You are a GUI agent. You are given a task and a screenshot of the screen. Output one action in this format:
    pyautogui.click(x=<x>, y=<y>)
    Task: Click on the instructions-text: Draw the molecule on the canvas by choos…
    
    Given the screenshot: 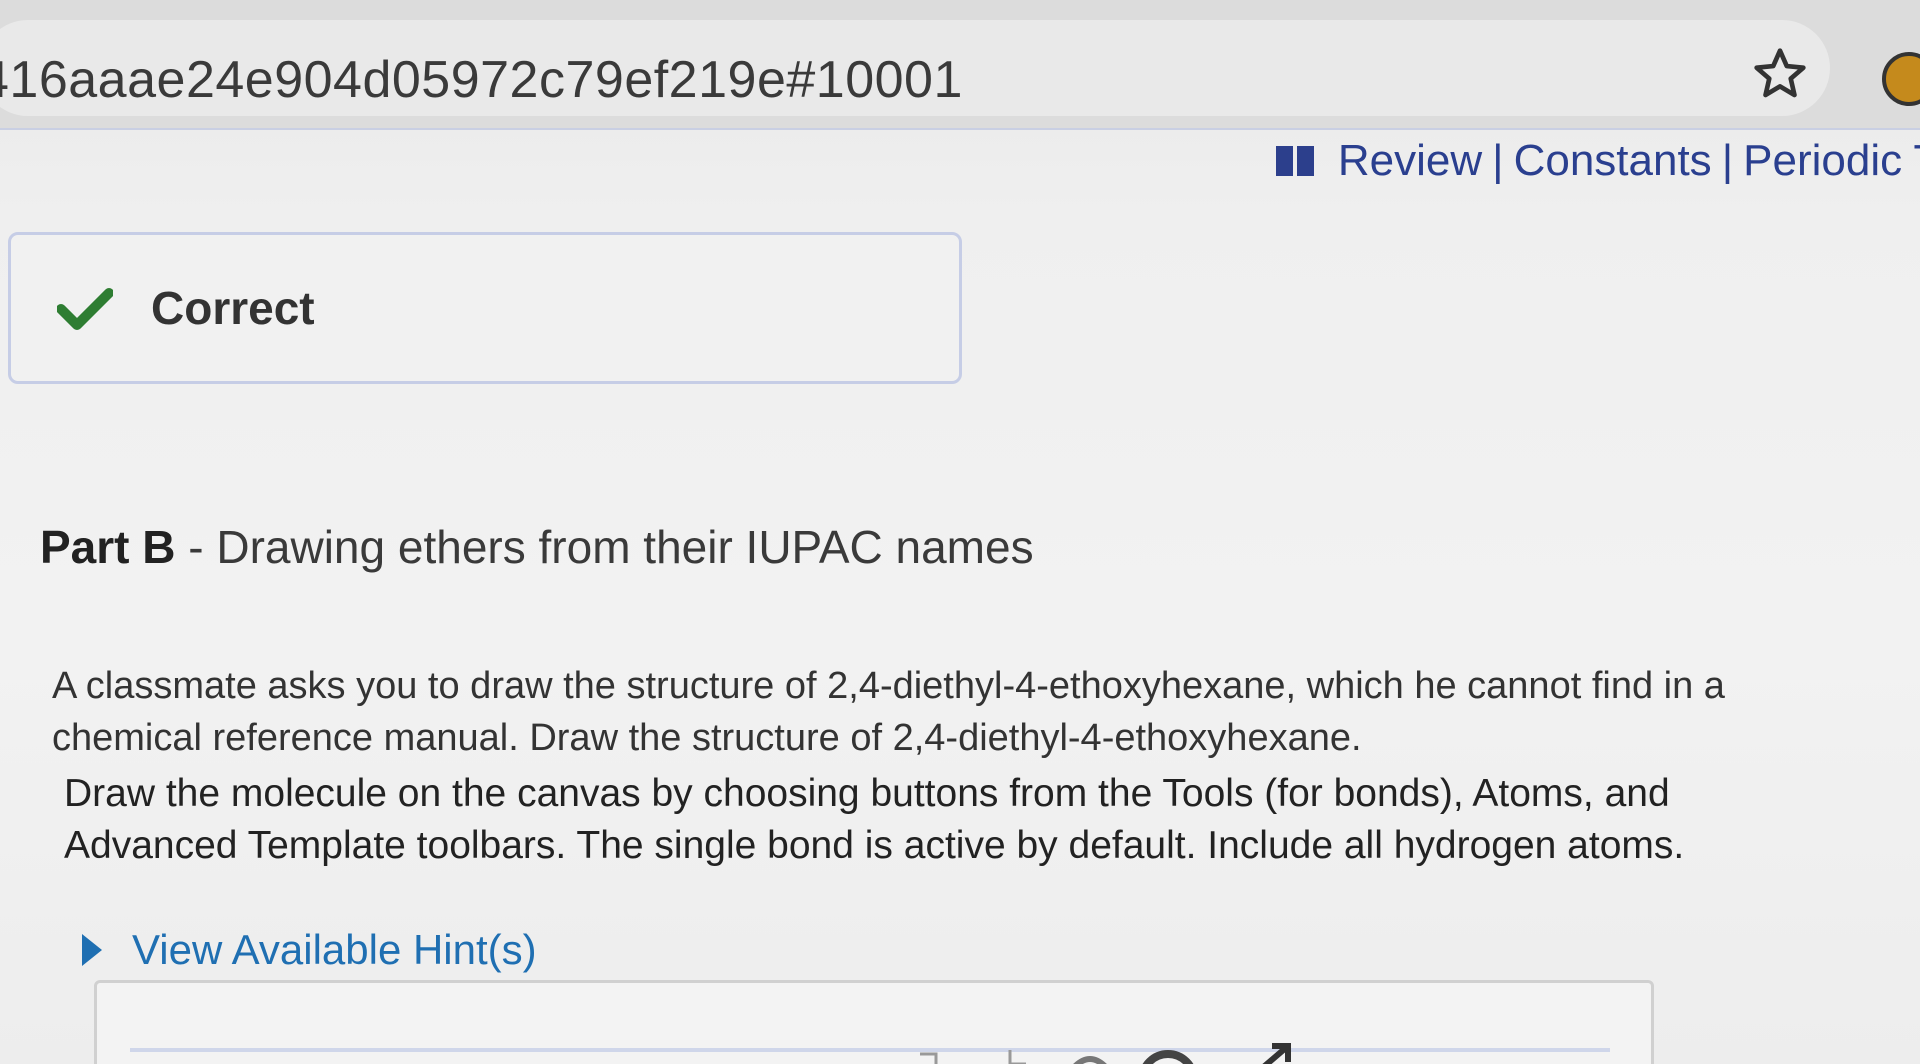 What is the action you would take?
    pyautogui.click(x=874, y=819)
    